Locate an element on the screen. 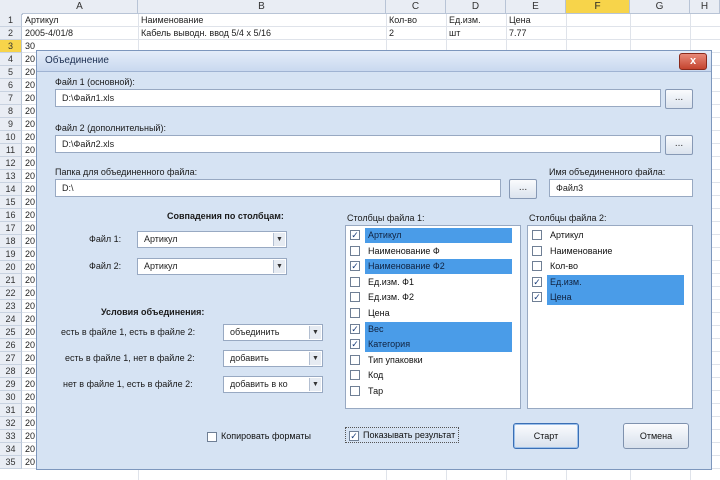 The image size is (720, 480). row-header-23: 23 is located at coordinates (11, 306).